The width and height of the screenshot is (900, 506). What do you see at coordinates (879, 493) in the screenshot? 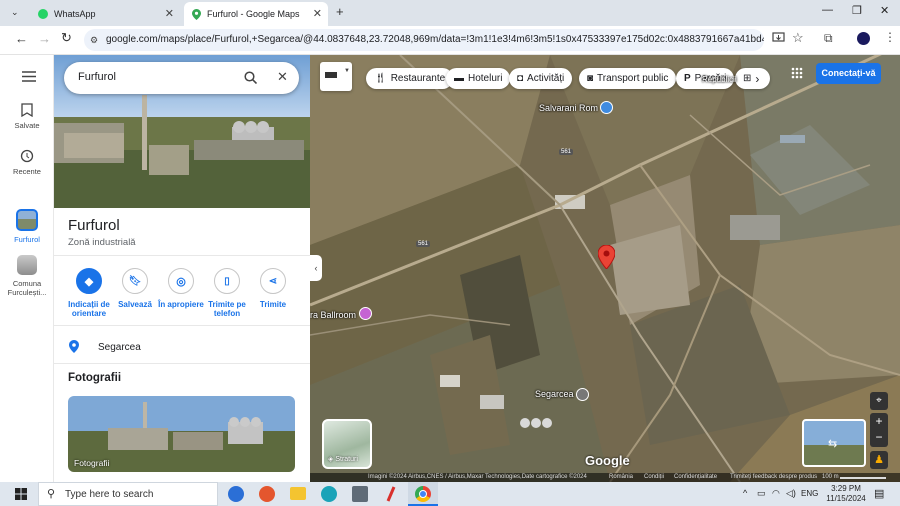
I see `notifications-icon: ▤` at bounding box center [879, 493].